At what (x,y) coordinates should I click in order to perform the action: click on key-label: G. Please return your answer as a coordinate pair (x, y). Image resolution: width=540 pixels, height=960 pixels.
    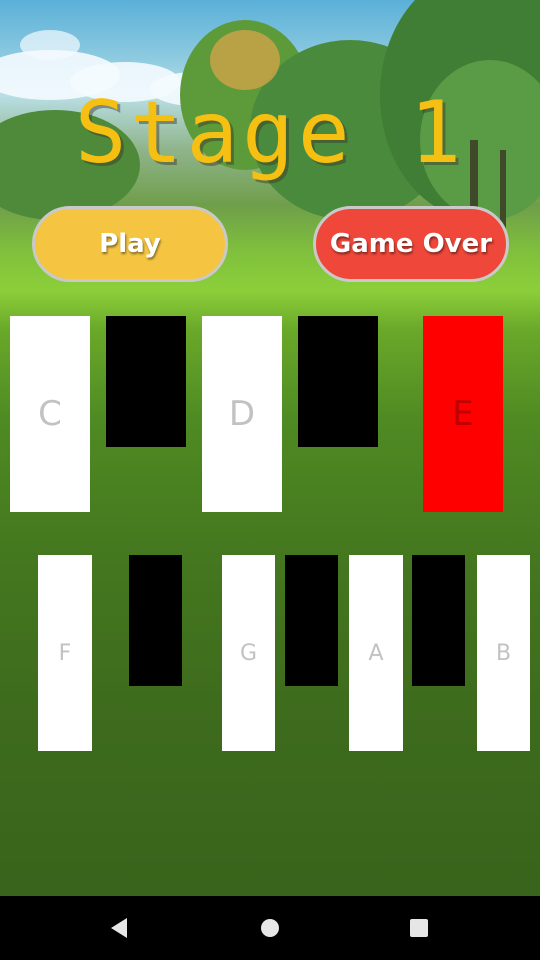
    Looking at the image, I should click on (248, 653).